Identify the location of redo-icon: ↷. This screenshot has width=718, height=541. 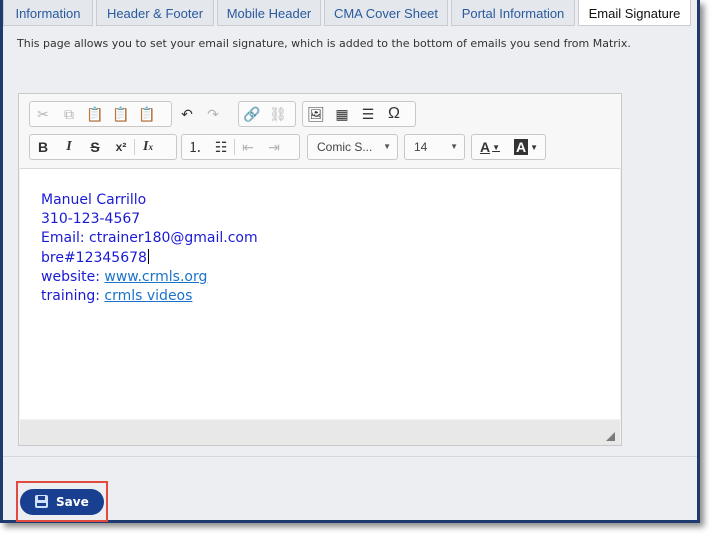
(213, 114).